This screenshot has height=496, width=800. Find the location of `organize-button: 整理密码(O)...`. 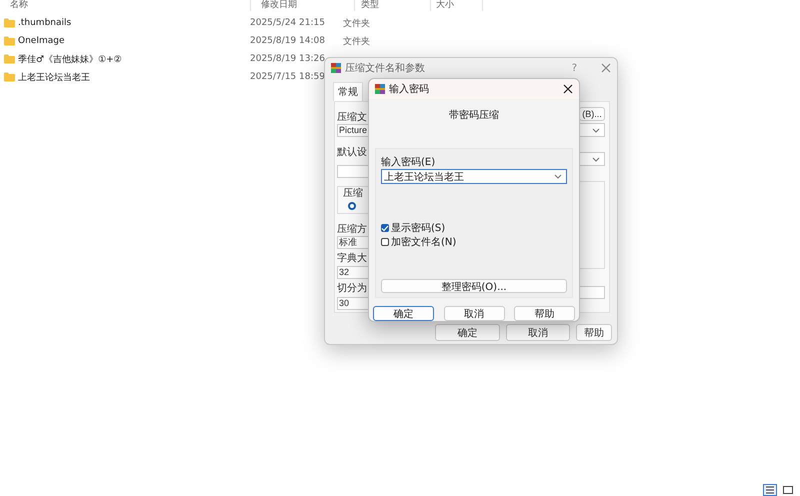

organize-button: 整理密码(O)... is located at coordinates (474, 286).